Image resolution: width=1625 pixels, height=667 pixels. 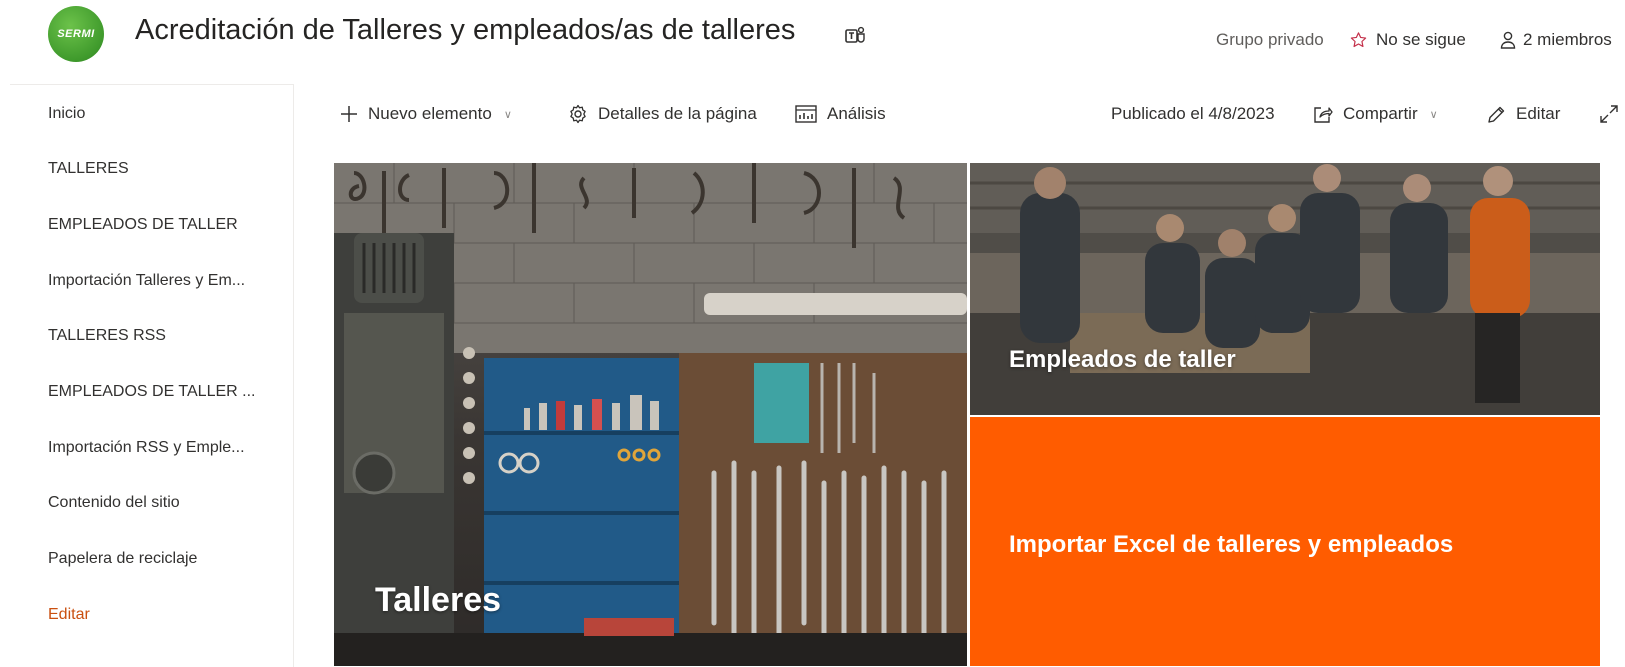 What do you see at coordinates (1508, 40) in the screenshot?
I see `person-icon` at bounding box center [1508, 40].